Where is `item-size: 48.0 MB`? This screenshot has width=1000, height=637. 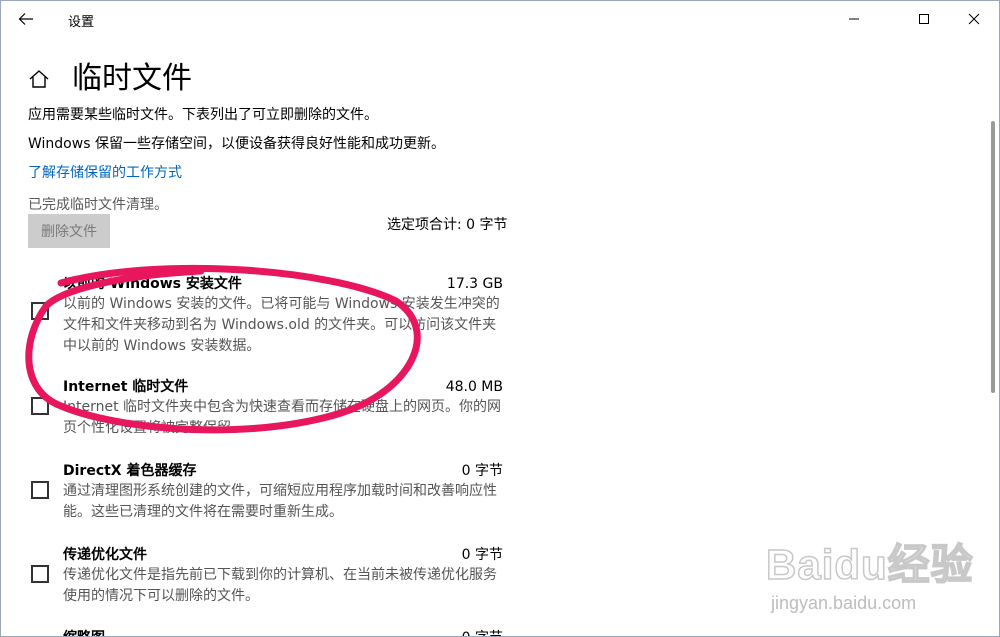
item-size: 48.0 MB is located at coordinates (474, 387).